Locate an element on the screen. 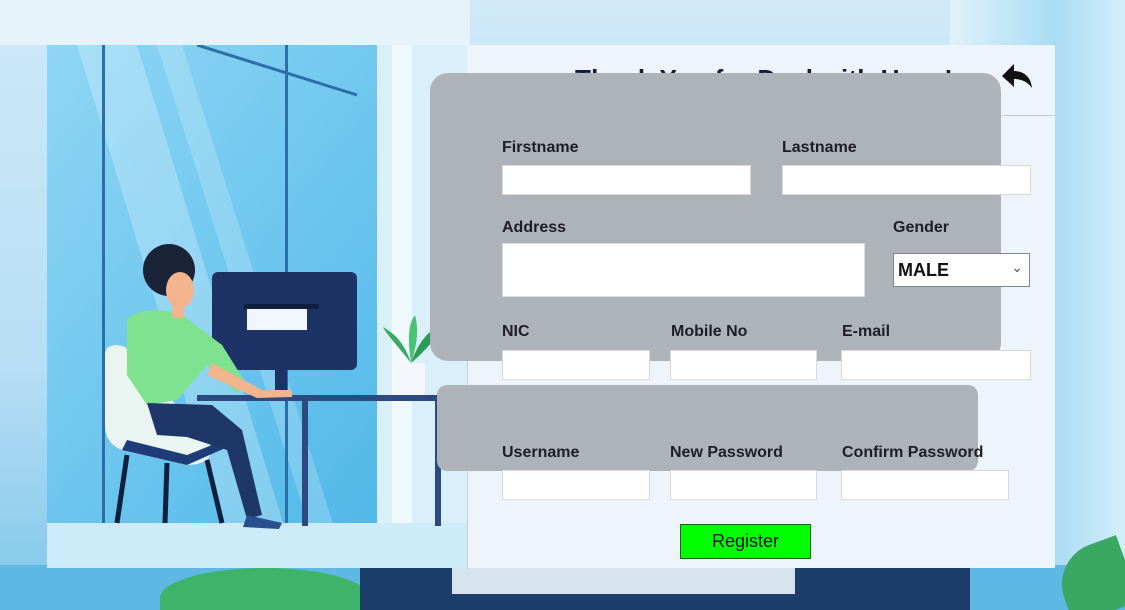  gender-select: MALE ⌄ is located at coordinates (961, 270).